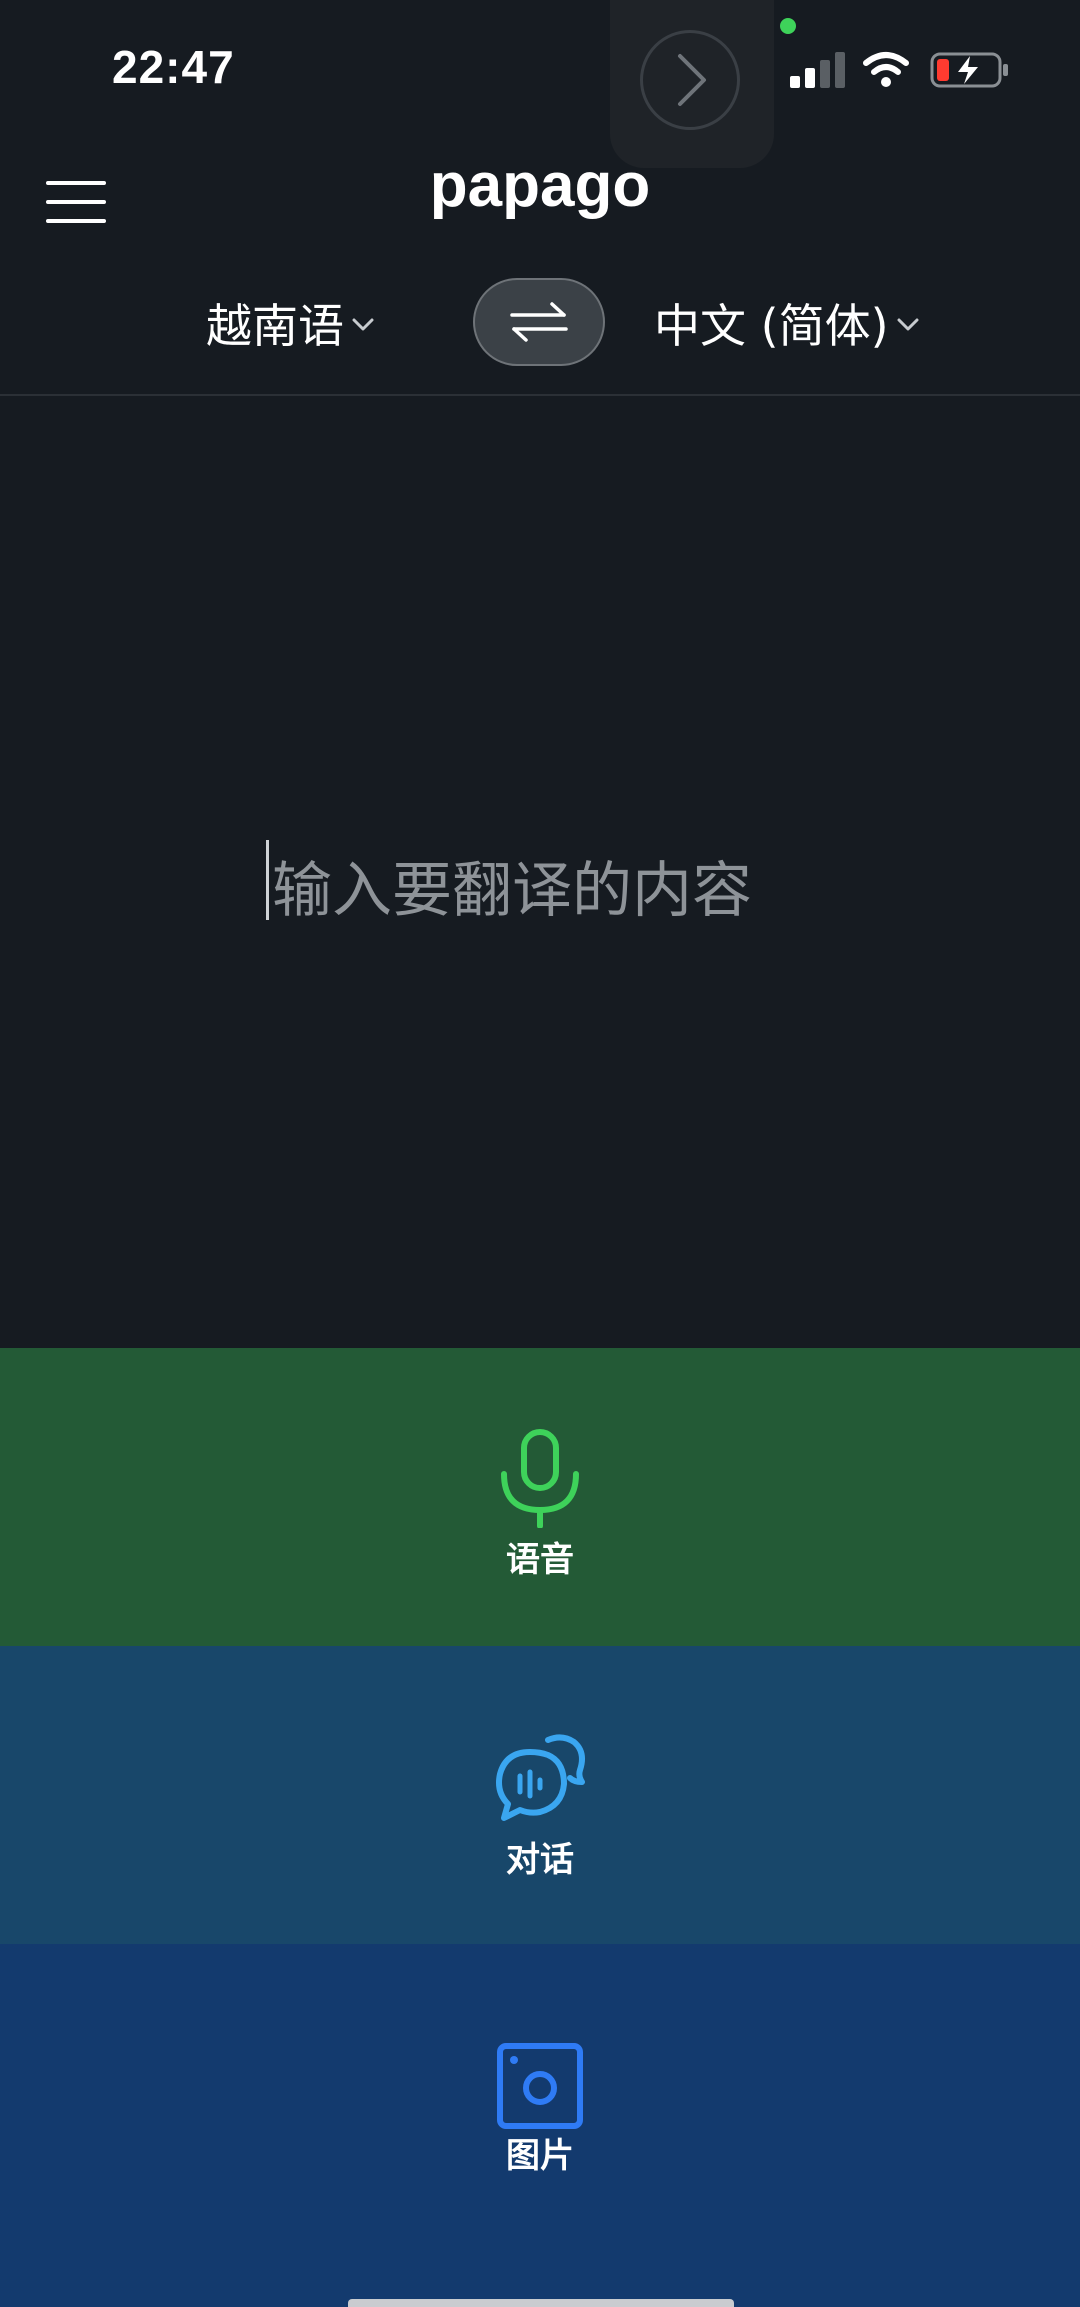 The width and height of the screenshot is (1080, 2307). I want to click on status-time: 22:47, so click(173, 67).